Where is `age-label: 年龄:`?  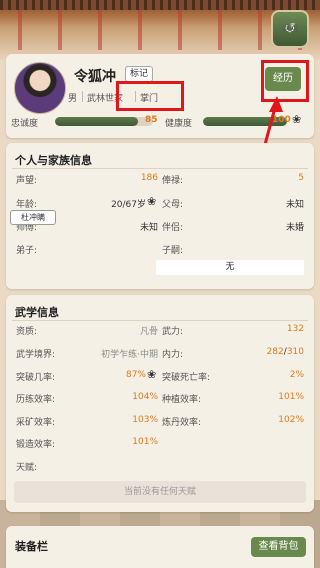
age-label: 年龄: is located at coordinates (27, 205).